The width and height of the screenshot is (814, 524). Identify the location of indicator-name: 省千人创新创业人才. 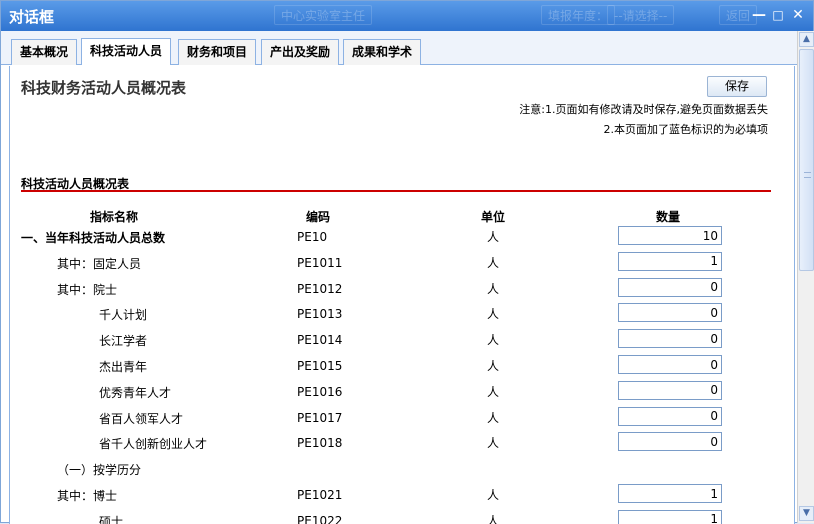
(153, 444).